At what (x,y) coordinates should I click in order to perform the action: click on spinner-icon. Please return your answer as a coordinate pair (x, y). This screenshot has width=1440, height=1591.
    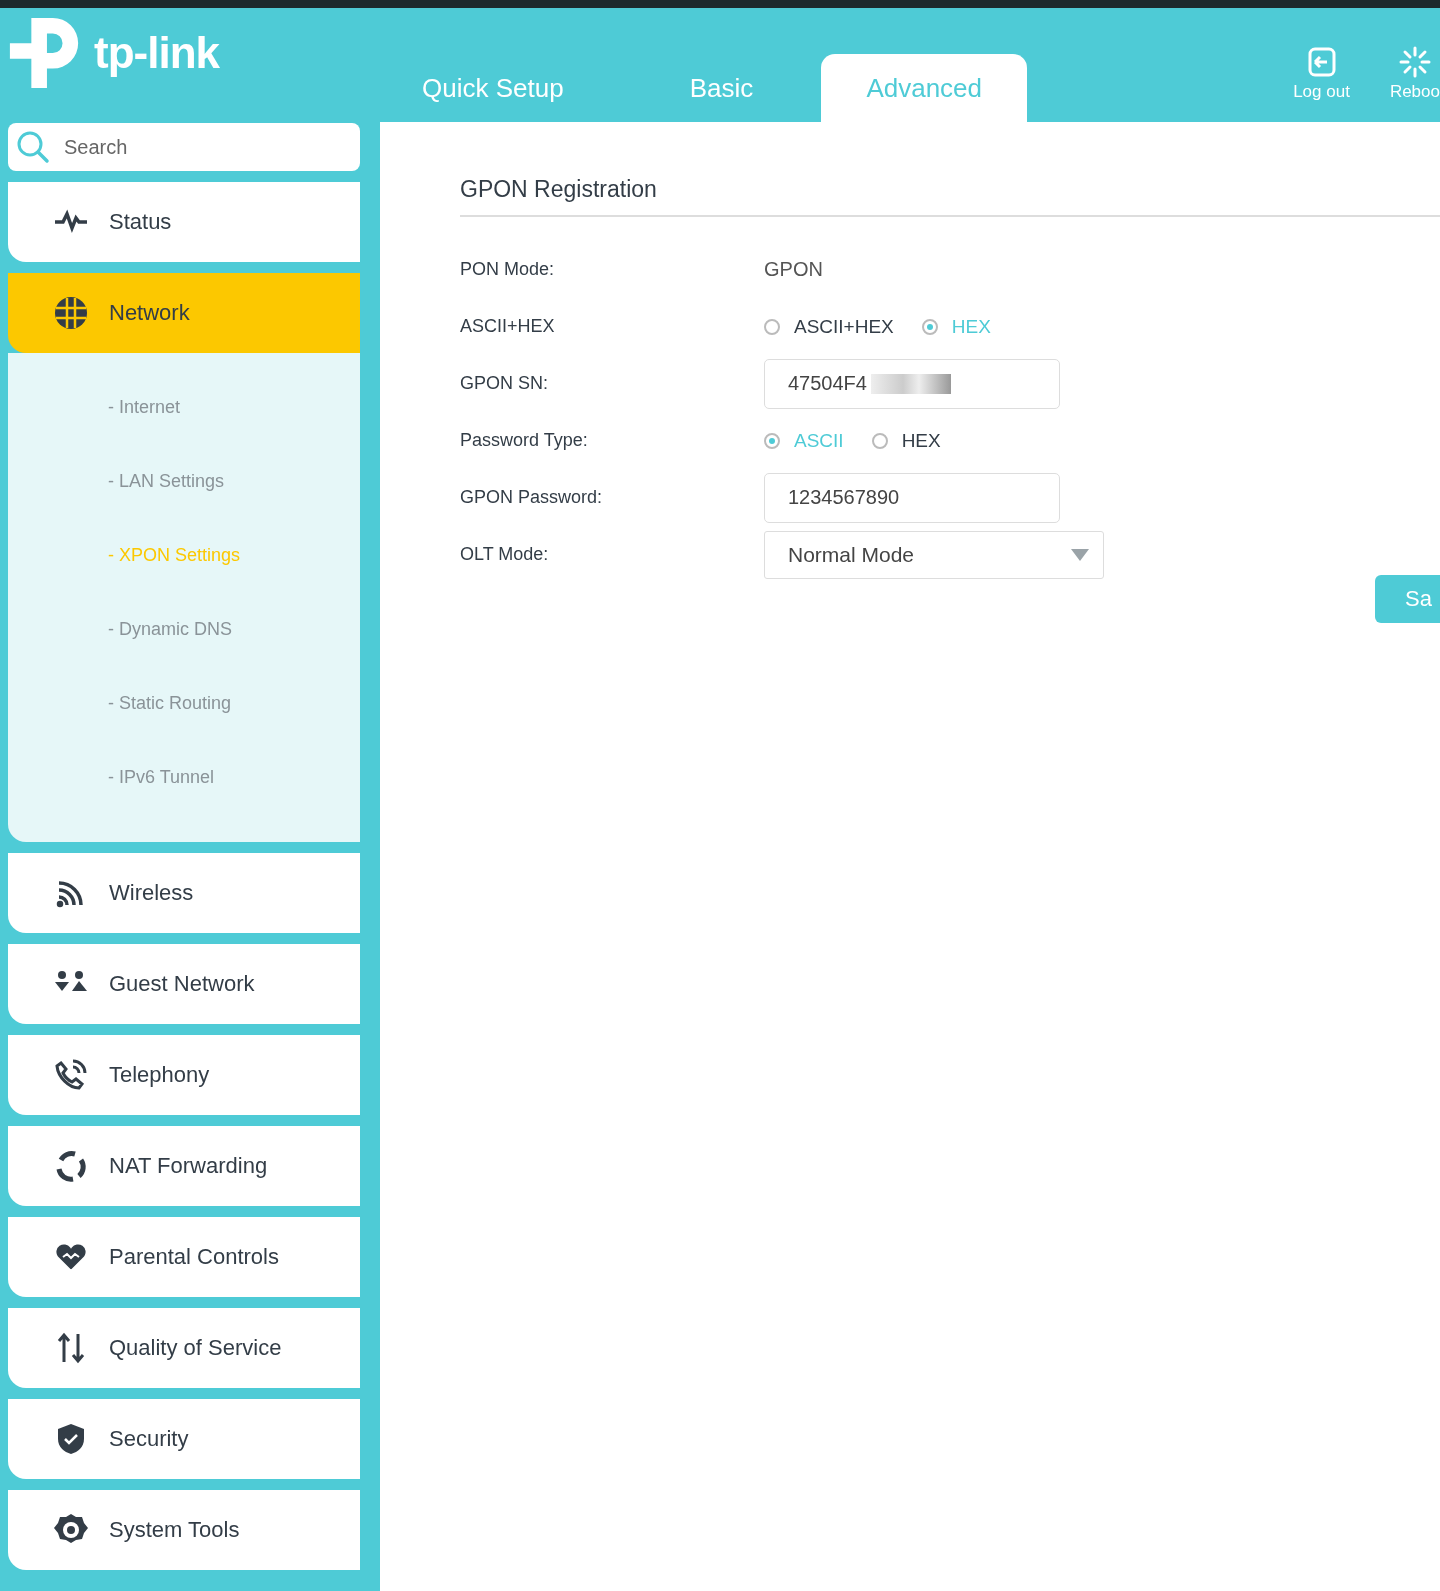
    Looking at the image, I should click on (1414, 62).